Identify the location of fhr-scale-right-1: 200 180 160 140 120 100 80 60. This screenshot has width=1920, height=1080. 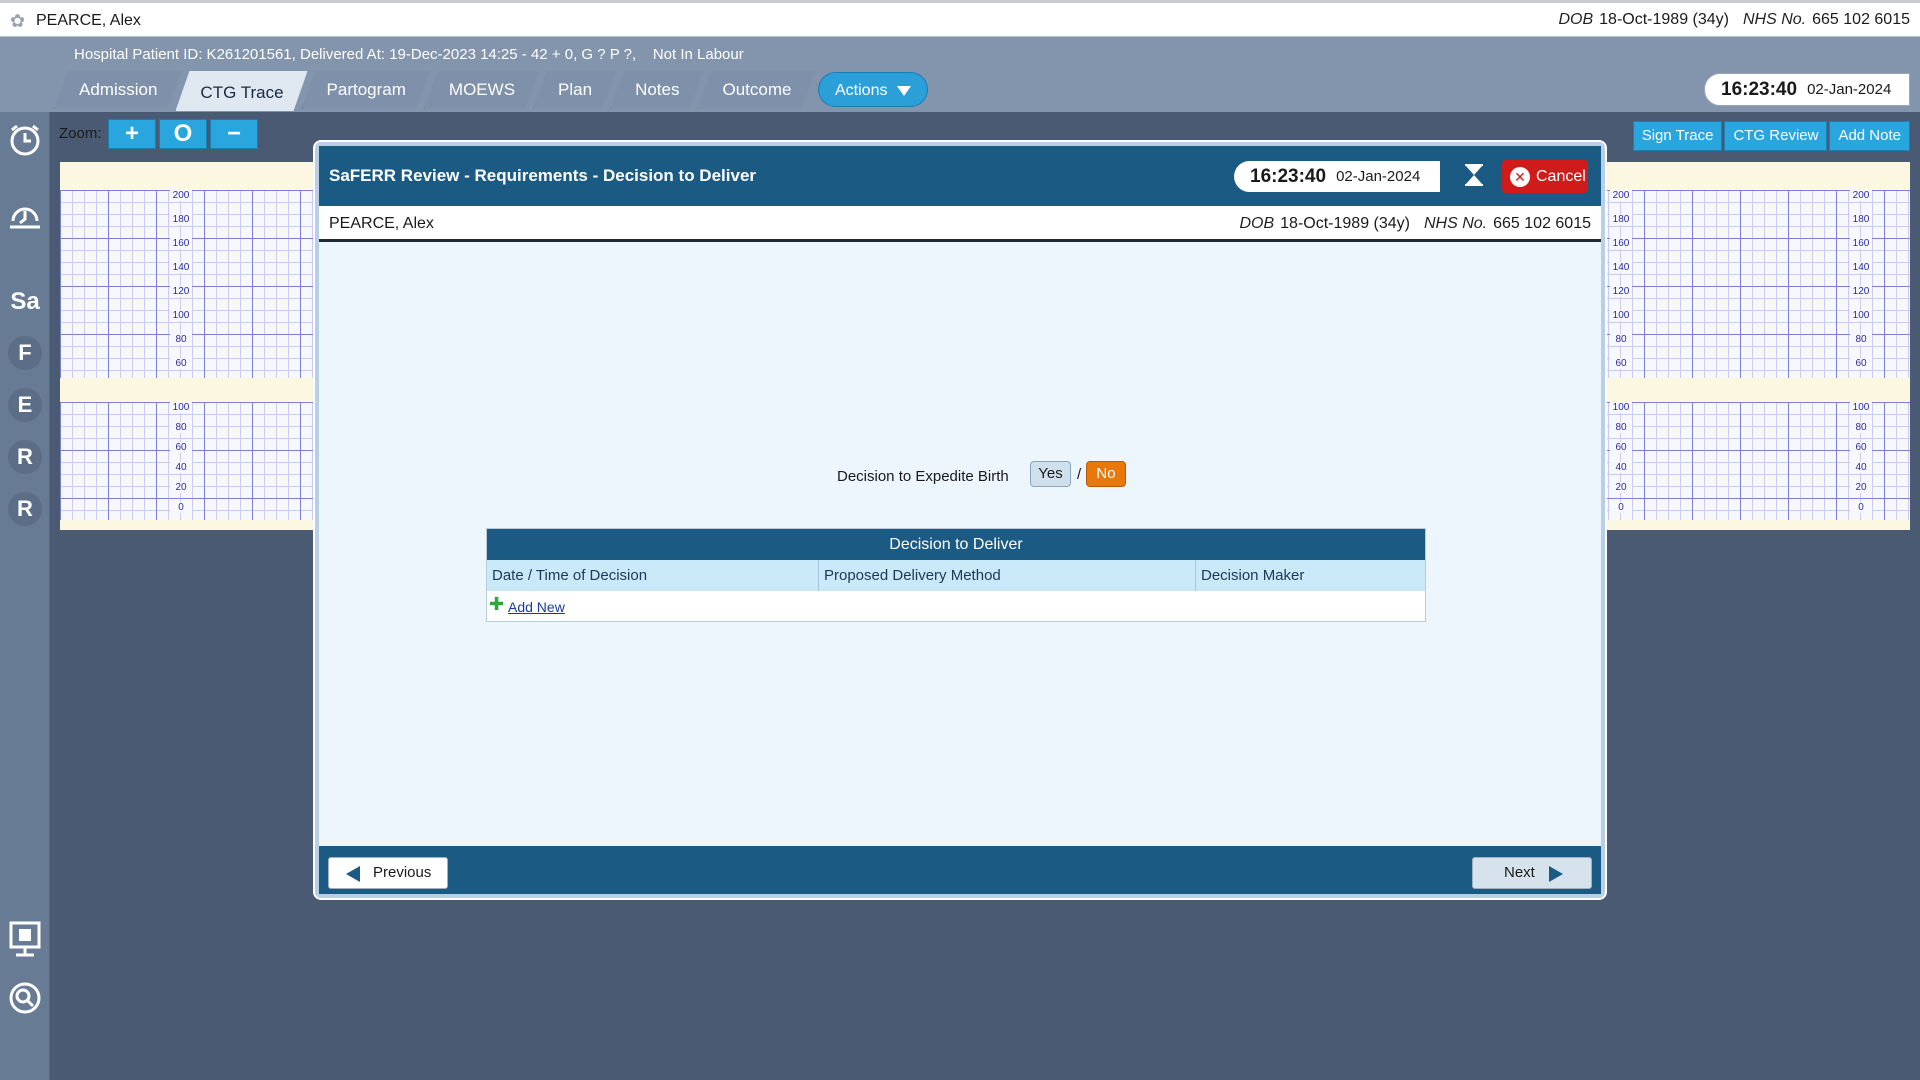
(1621, 284).